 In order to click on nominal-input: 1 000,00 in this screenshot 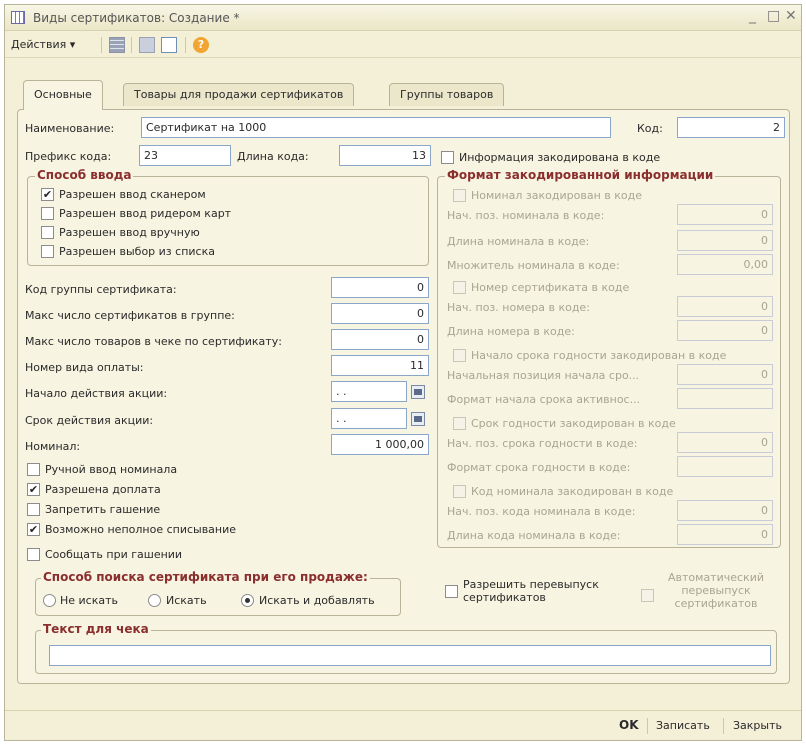, I will do `click(380, 444)`.